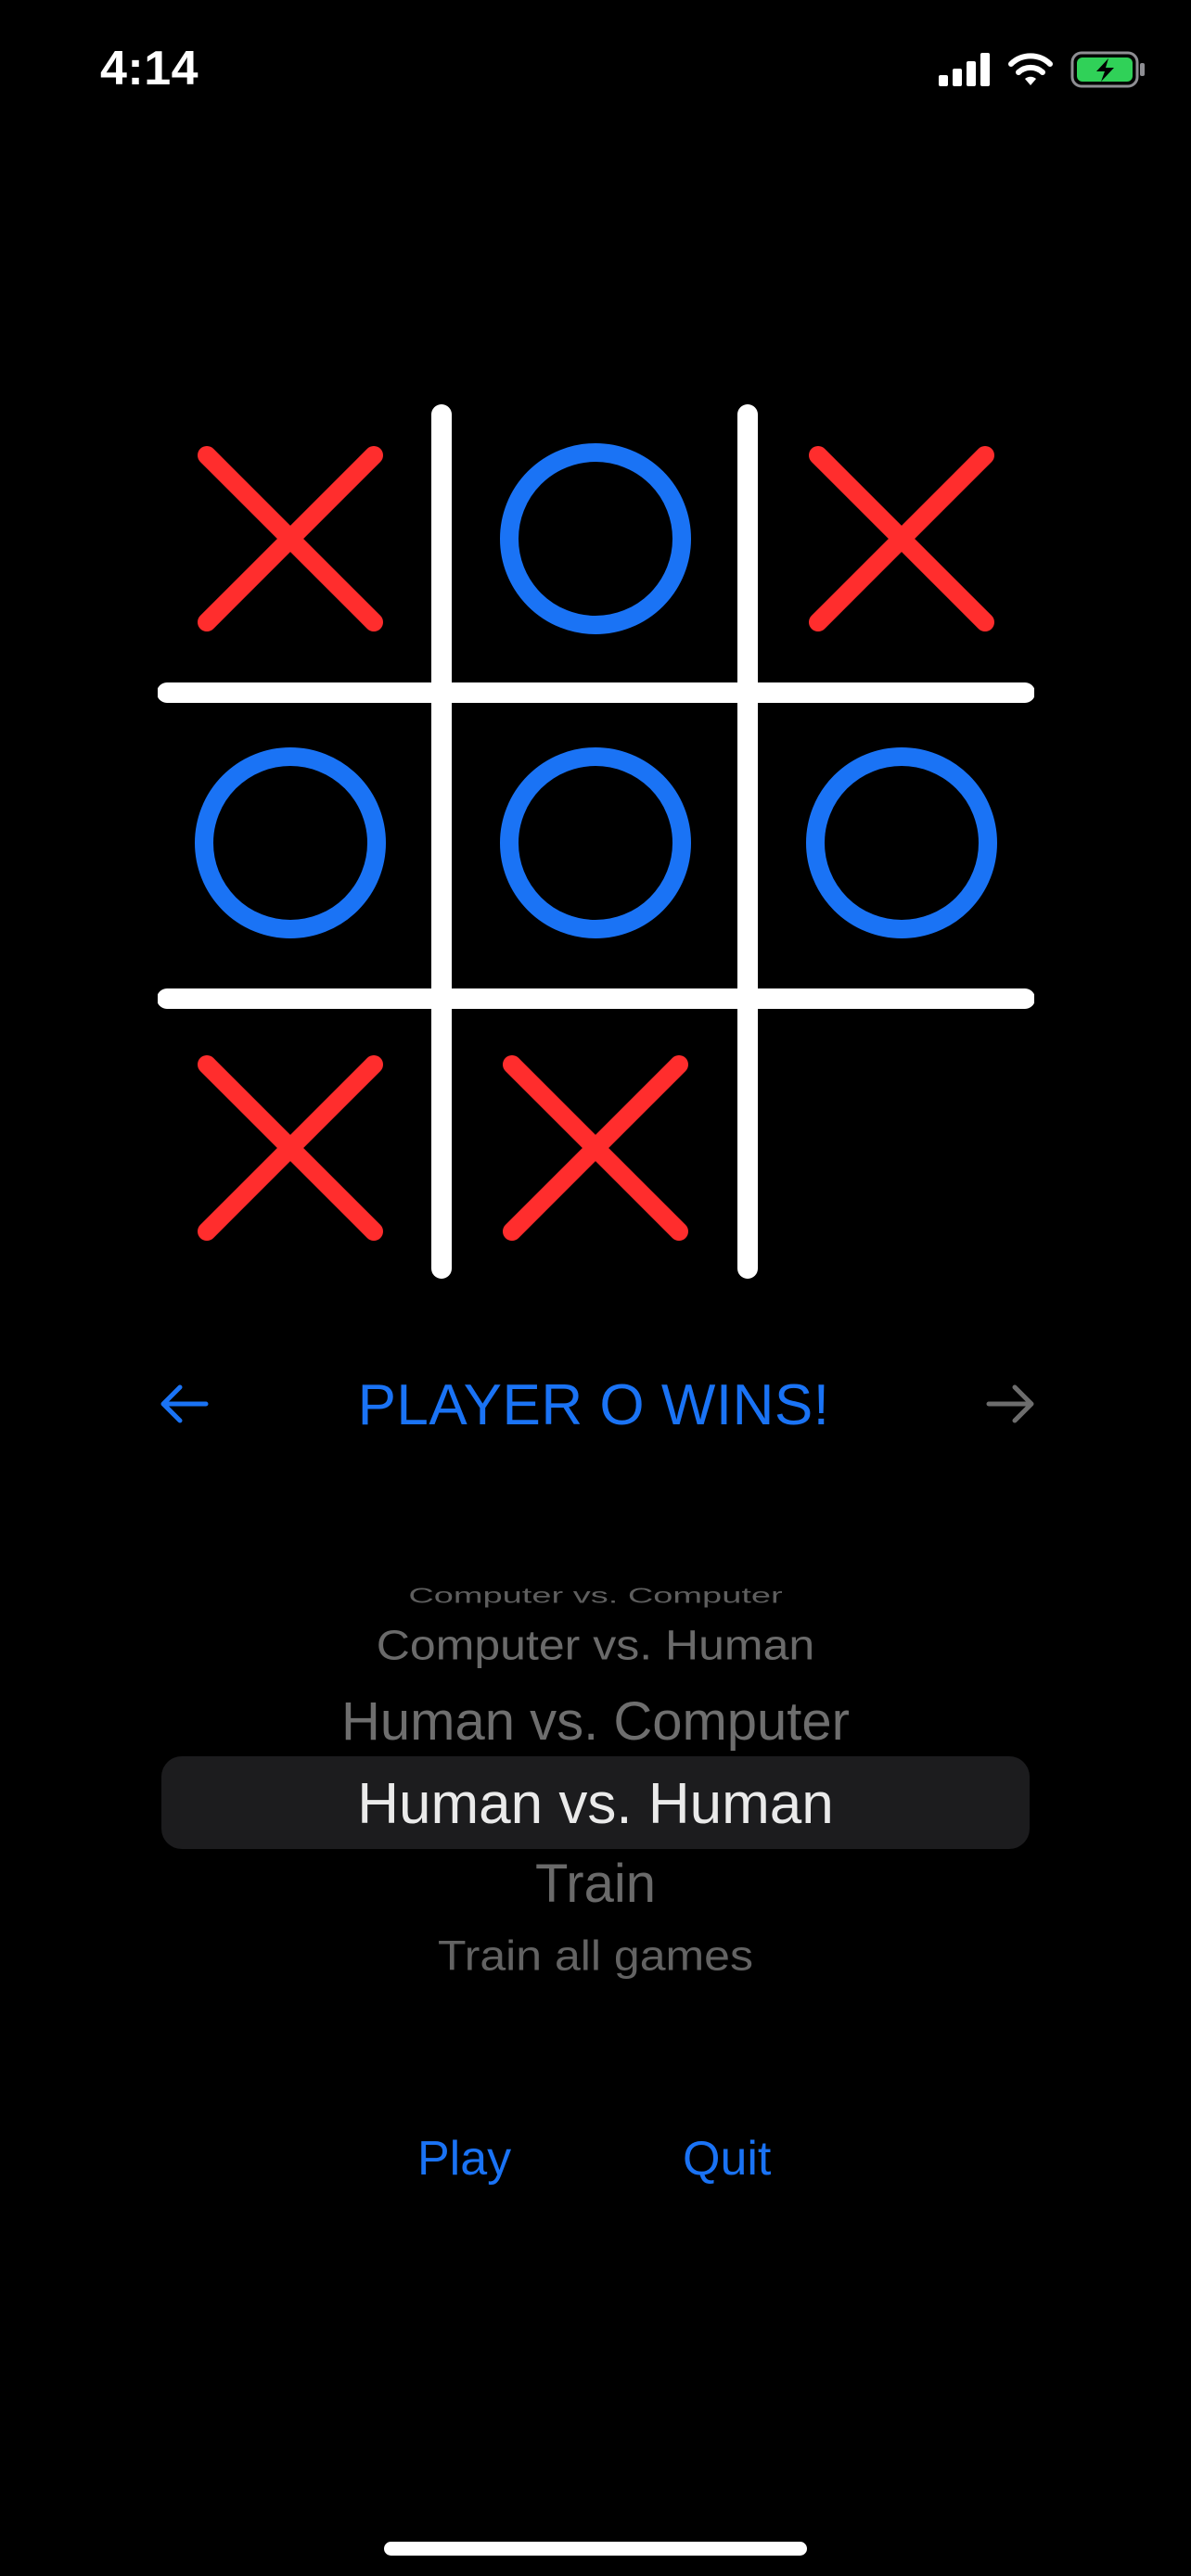 The height and width of the screenshot is (2576, 1191). I want to click on picker-option: Train, so click(595, 1884).